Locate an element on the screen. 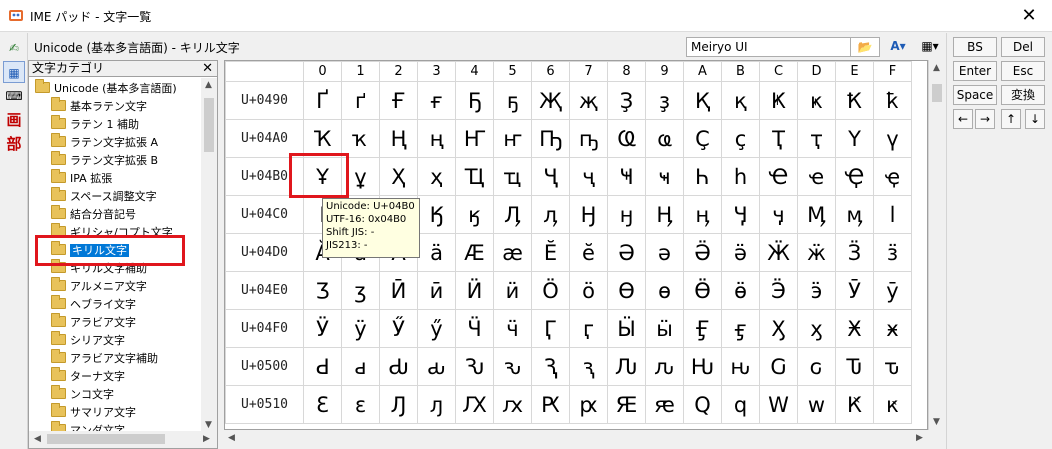 This screenshot has height=449, width=1052. character-cell: Ԅ is located at coordinates (474, 366).